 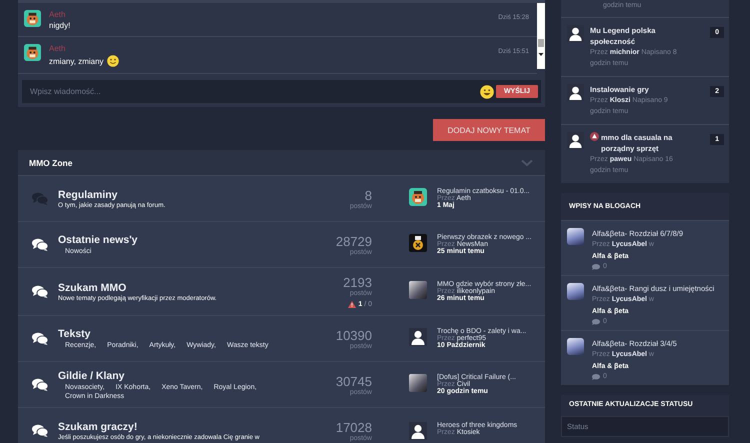 I want to click on post-count: 8, so click(x=368, y=195).